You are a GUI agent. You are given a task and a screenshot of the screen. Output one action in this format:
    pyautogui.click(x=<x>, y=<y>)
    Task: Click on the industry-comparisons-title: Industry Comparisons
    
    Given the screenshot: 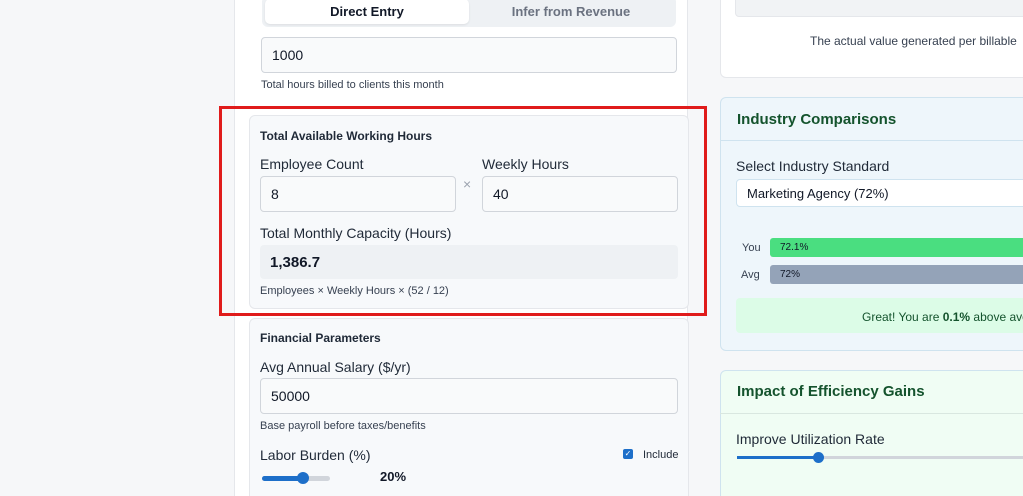 What is the action you would take?
    pyautogui.click(x=817, y=119)
    